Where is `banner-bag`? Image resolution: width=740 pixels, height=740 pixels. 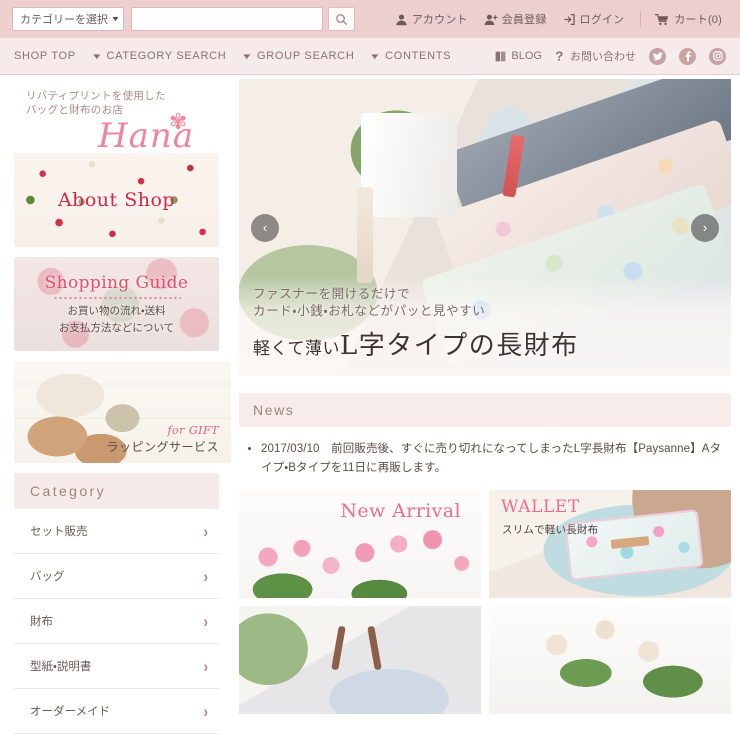 banner-bag is located at coordinates (360, 660).